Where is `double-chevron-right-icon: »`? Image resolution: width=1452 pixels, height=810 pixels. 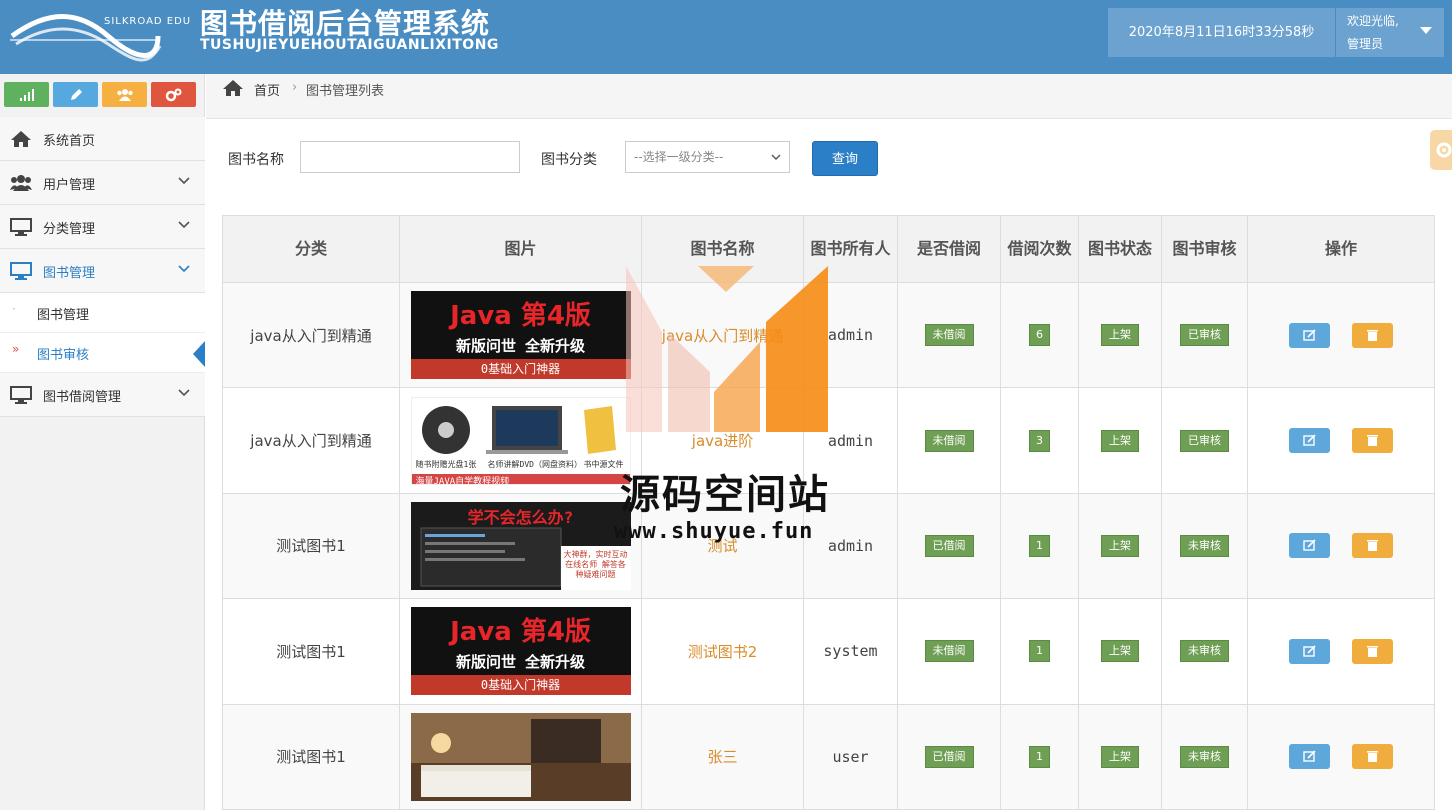 double-chevron-right-icon: » is located at coordinates (16, 349).